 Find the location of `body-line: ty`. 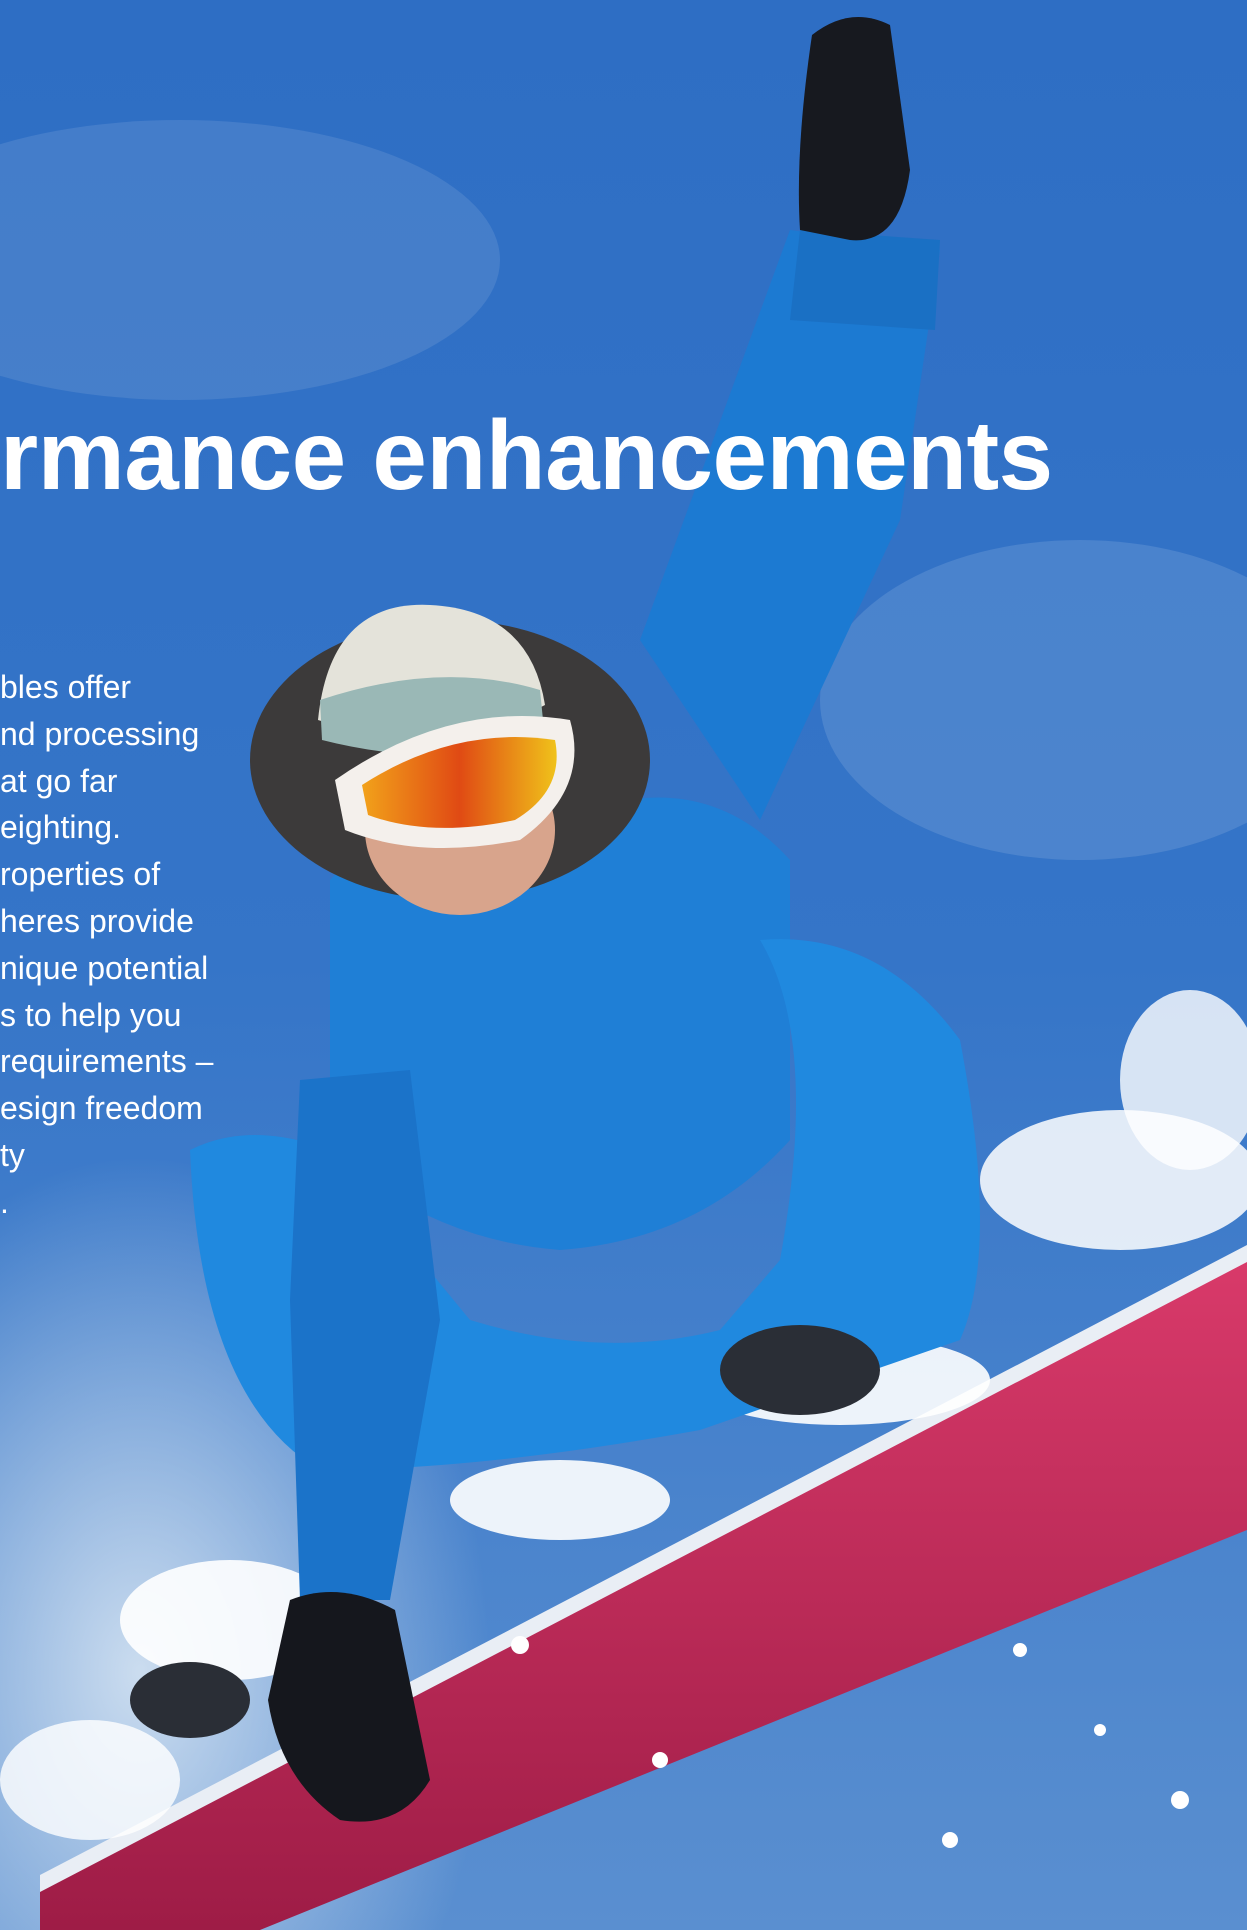

body-line: ty is located at coordinates (12, 1154).